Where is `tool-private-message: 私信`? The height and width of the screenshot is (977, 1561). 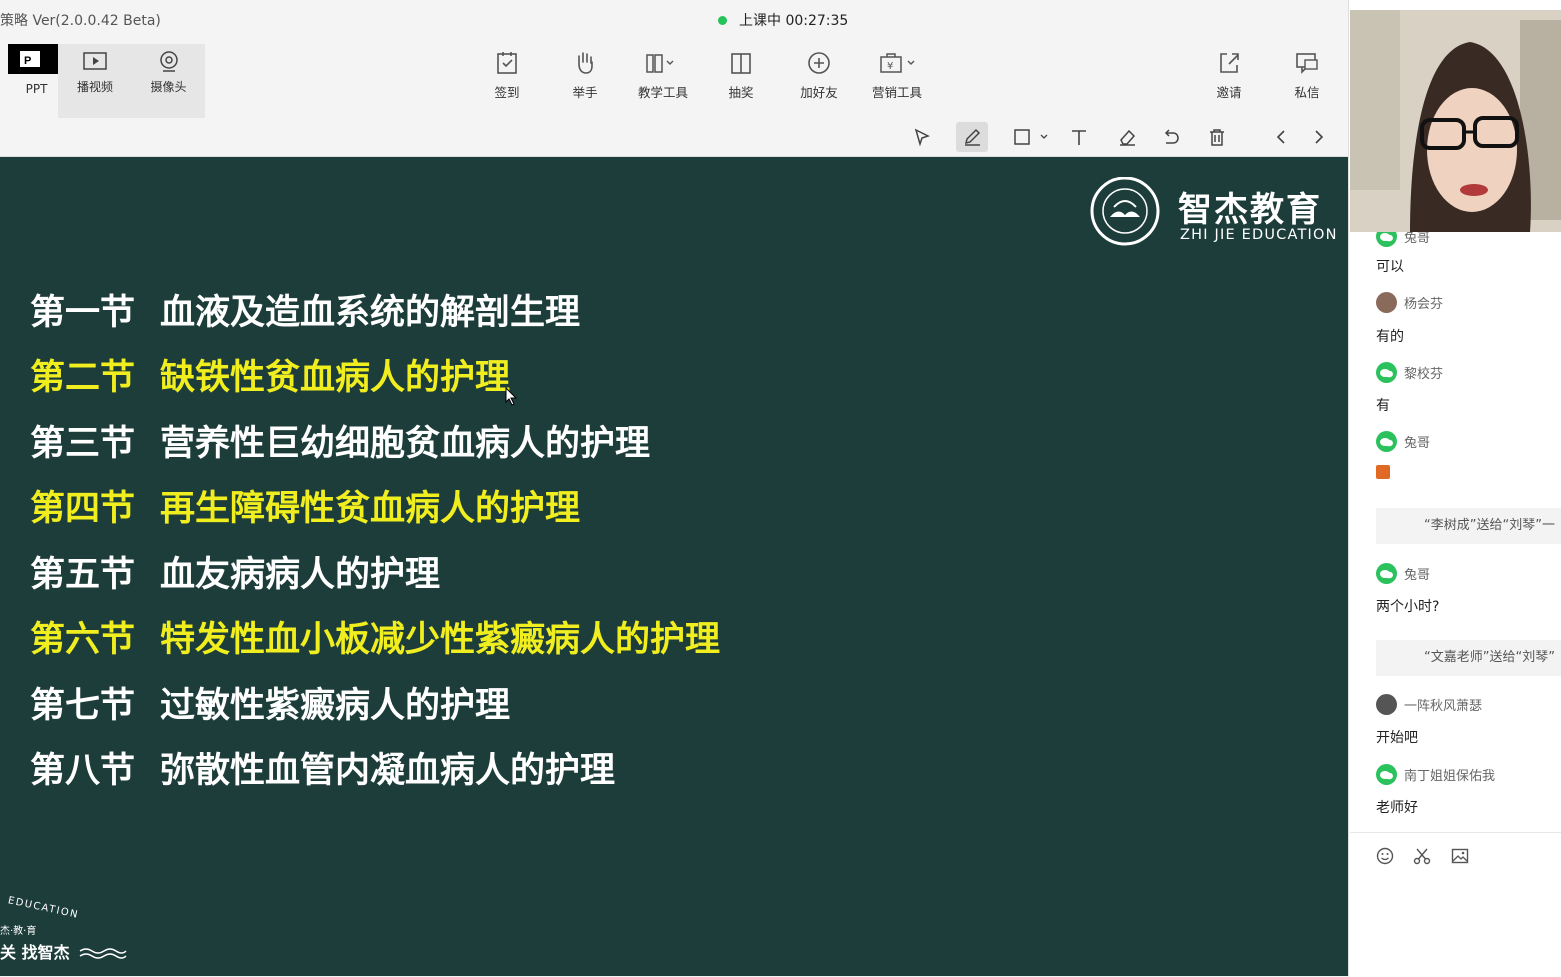 tool-private-message: 私信 is located at coordinates (1307, 75).